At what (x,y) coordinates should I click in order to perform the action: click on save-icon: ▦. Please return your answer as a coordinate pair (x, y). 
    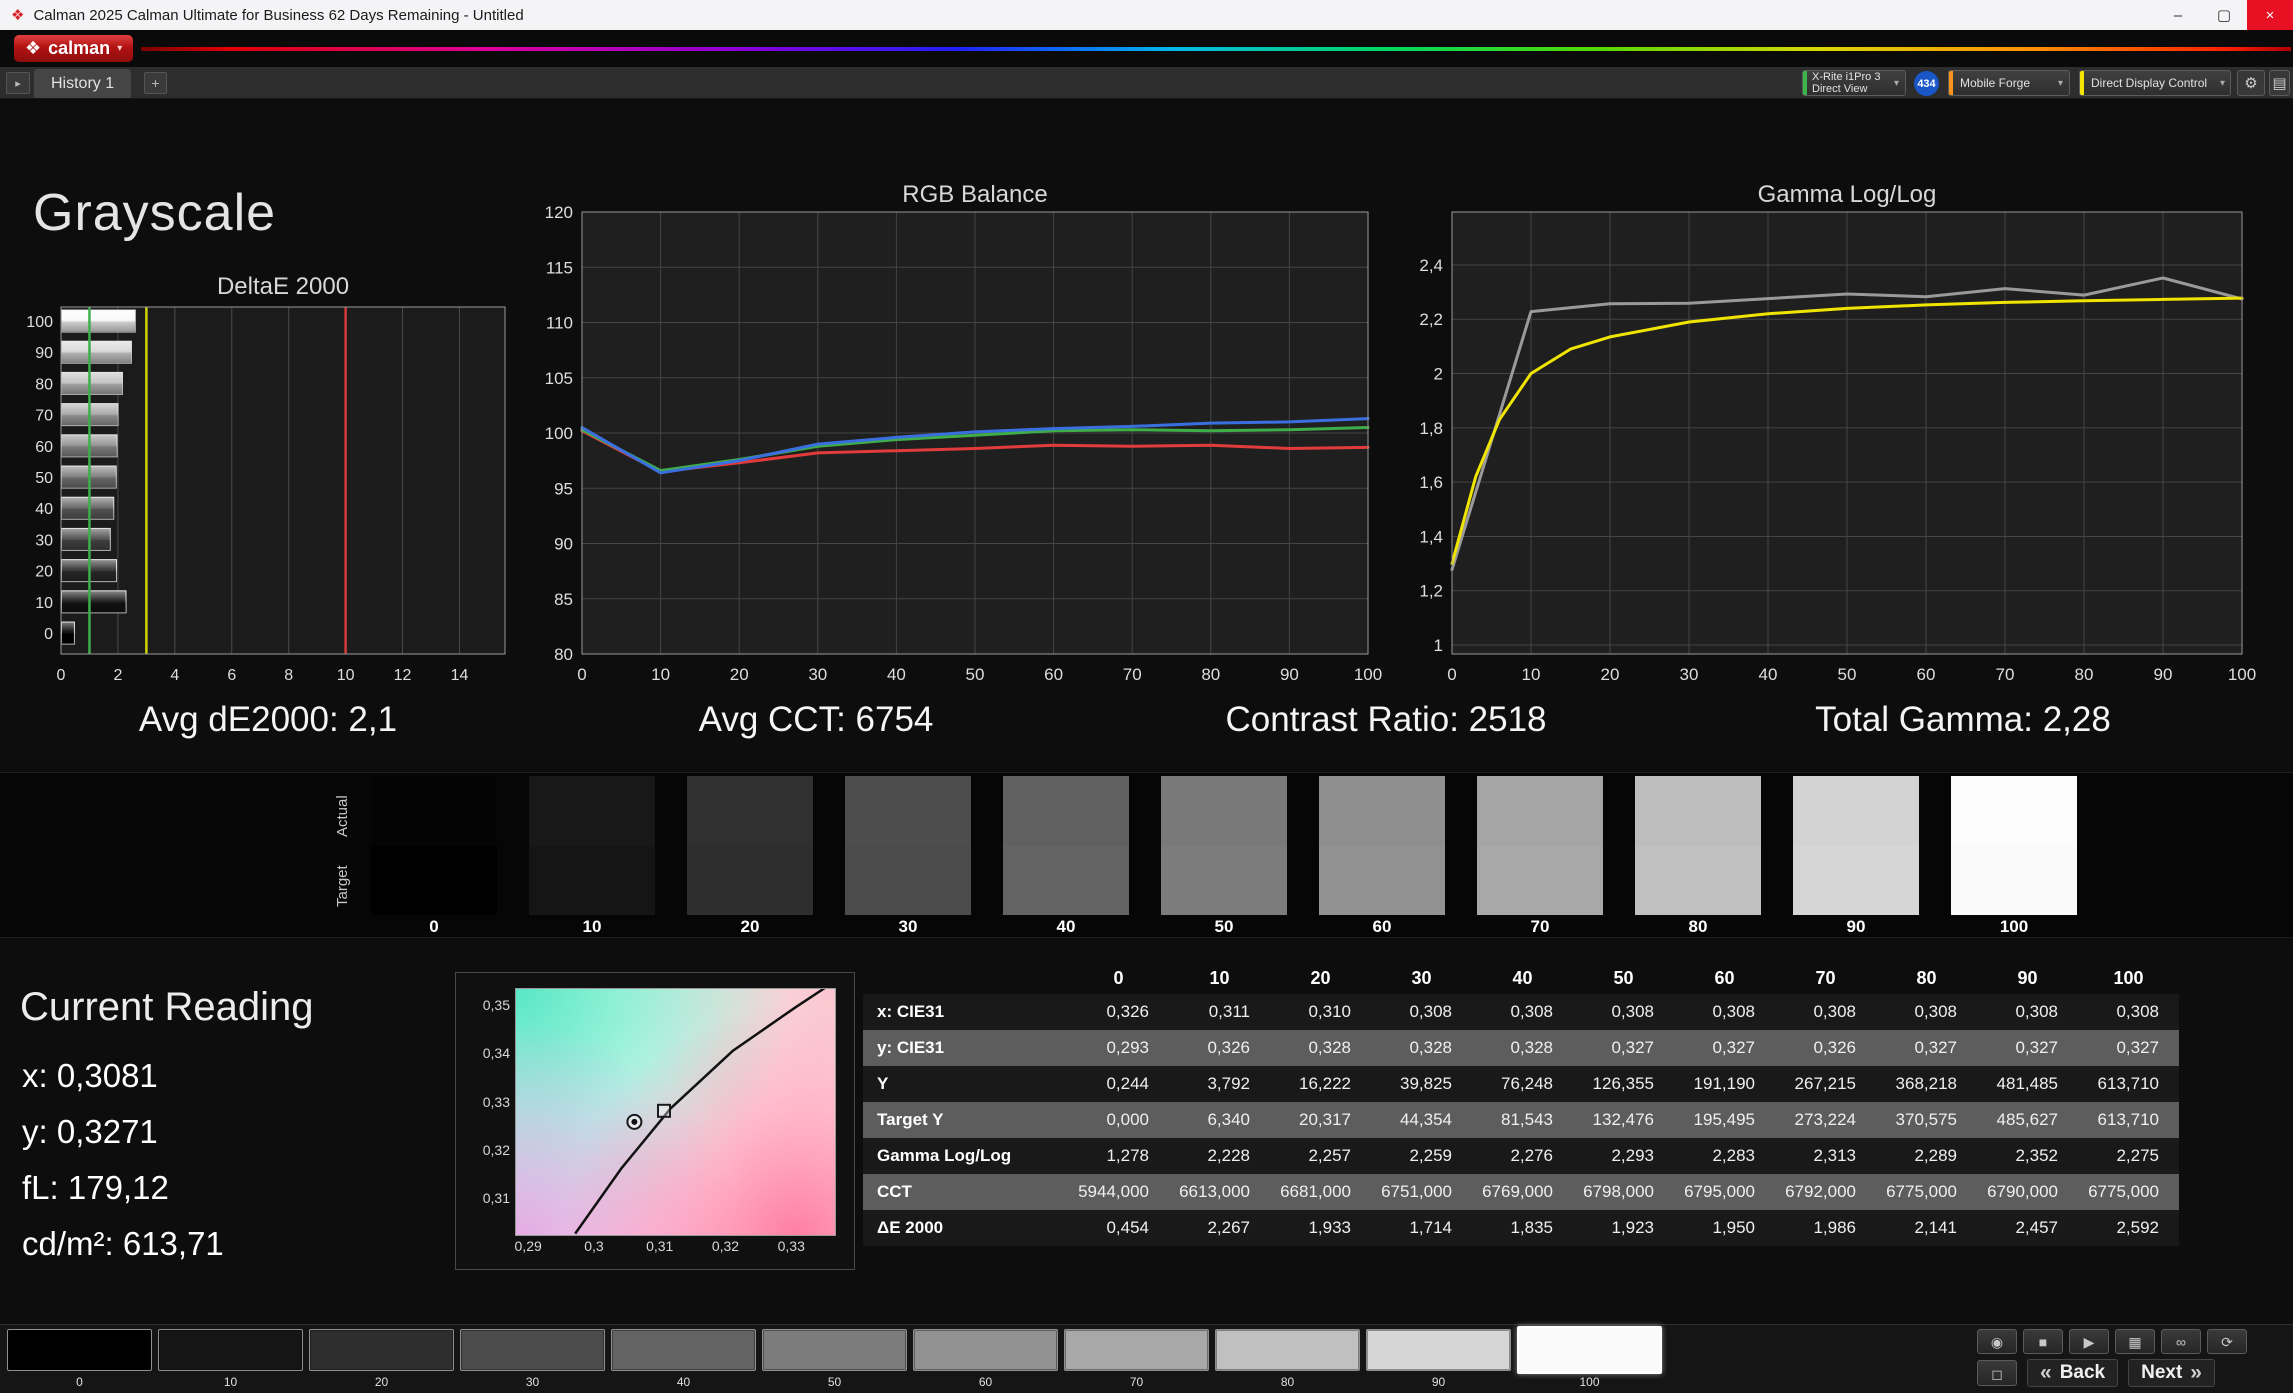
    Looking at the image, I should click on (2135, 1341).